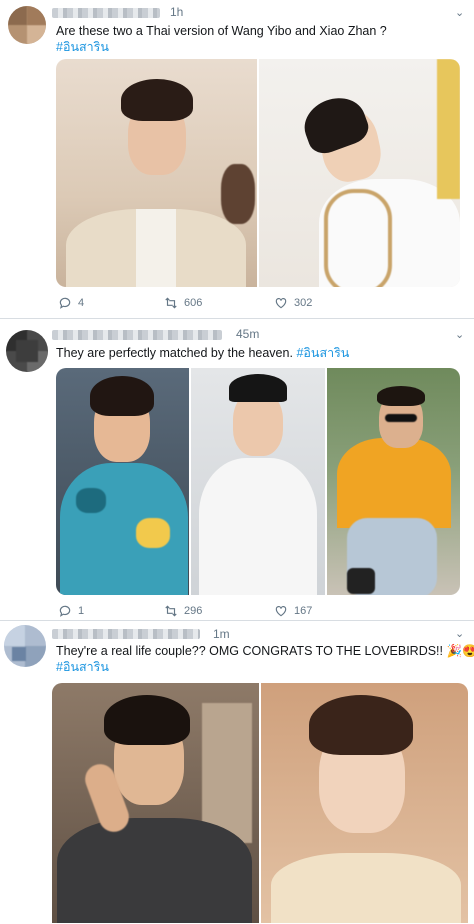 This screenshot has width=474, height=924. What do you see at coordinates (237, 318) in the screenshot?
I see `divider` at bounding box center [237, 318].